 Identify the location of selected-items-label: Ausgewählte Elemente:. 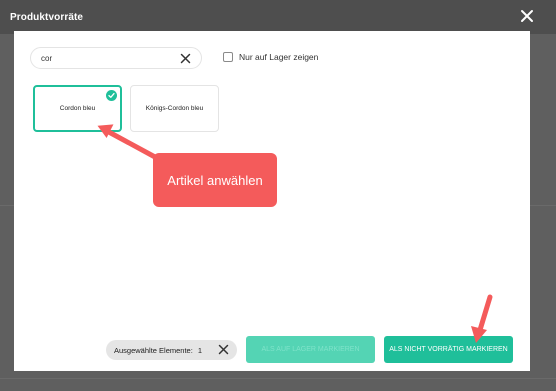
(153, 350).